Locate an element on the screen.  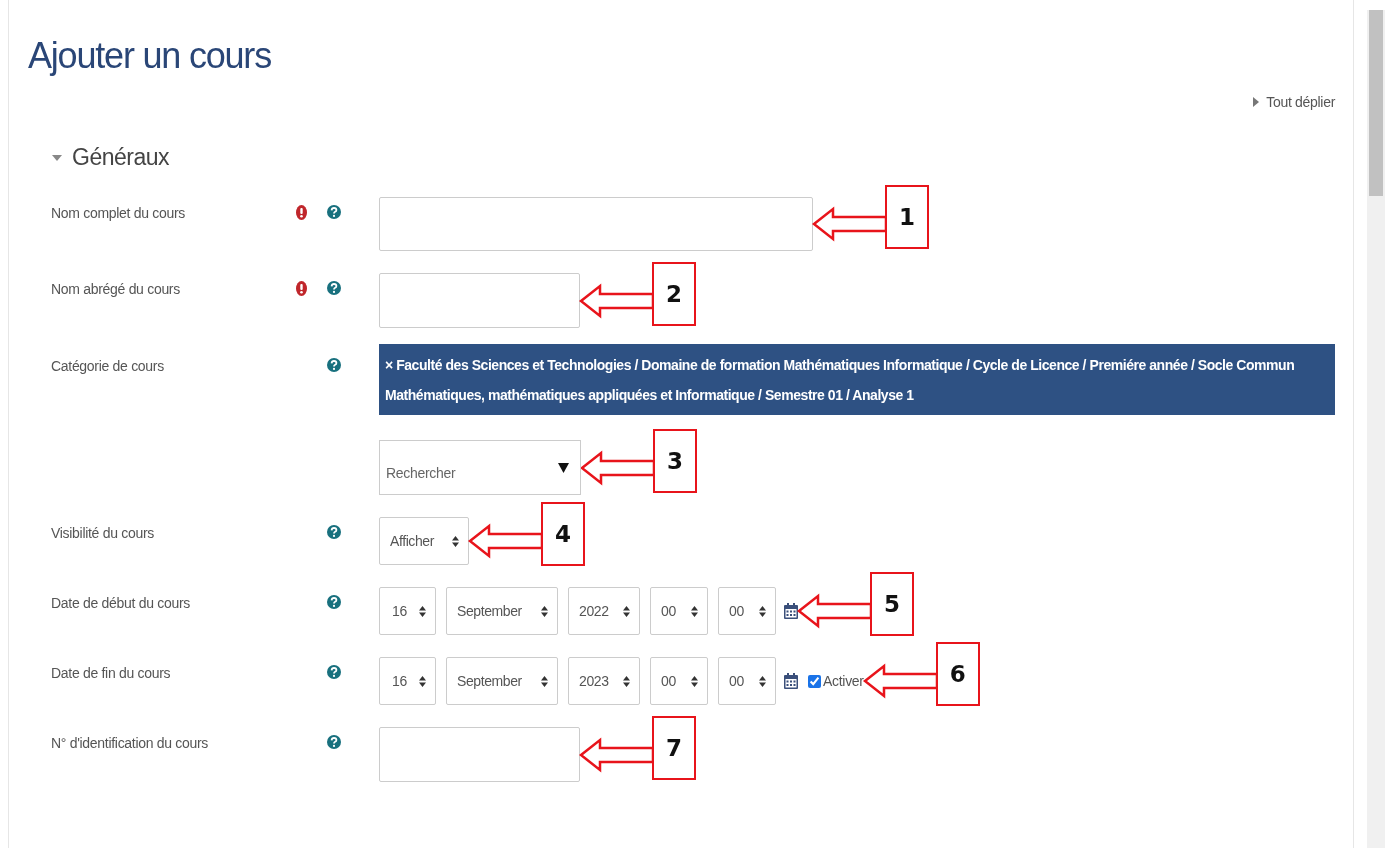
callout-number: 5 is located at coordinates (892, 604).